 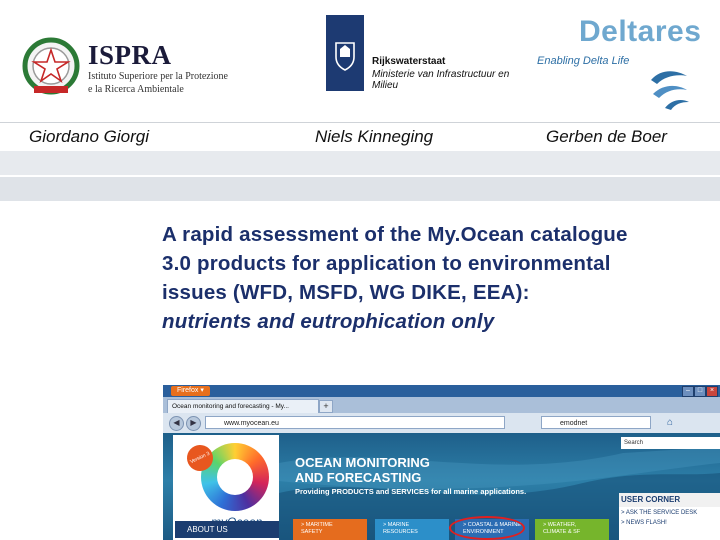 What do you see at coordinates (712, 391) in the screenshot?
I see `close-icon: ×` at bounding box center [712, 391].